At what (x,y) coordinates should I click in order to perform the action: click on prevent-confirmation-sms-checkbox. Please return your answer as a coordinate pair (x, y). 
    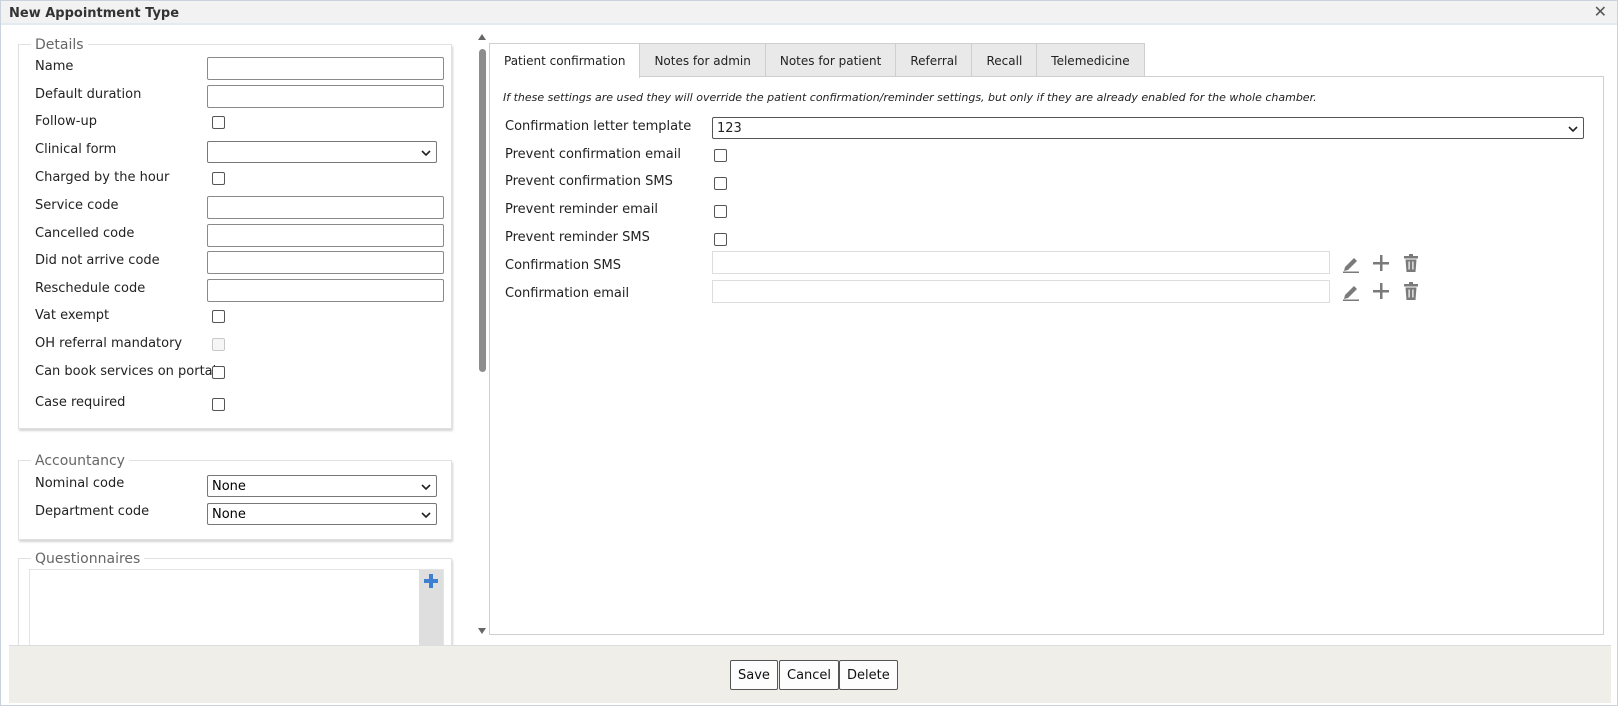
    Looking at the image, I should click on (720, 183).